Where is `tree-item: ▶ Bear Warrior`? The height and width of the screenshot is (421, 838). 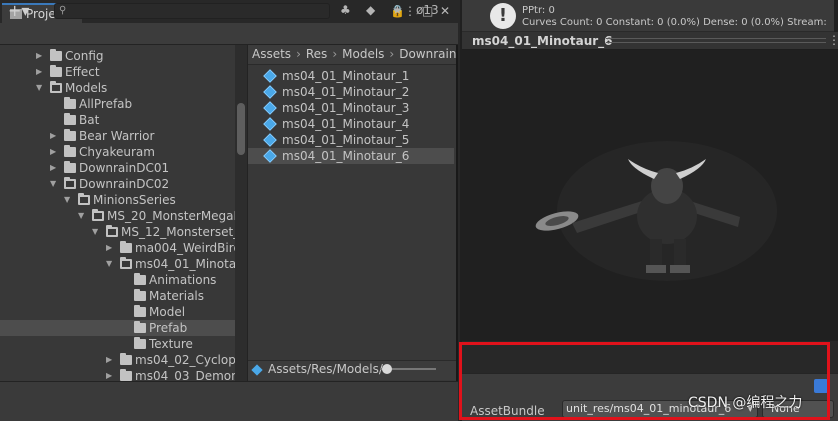 tree-item: ▶ Bear Warrior is located at coordinates (117, 136).